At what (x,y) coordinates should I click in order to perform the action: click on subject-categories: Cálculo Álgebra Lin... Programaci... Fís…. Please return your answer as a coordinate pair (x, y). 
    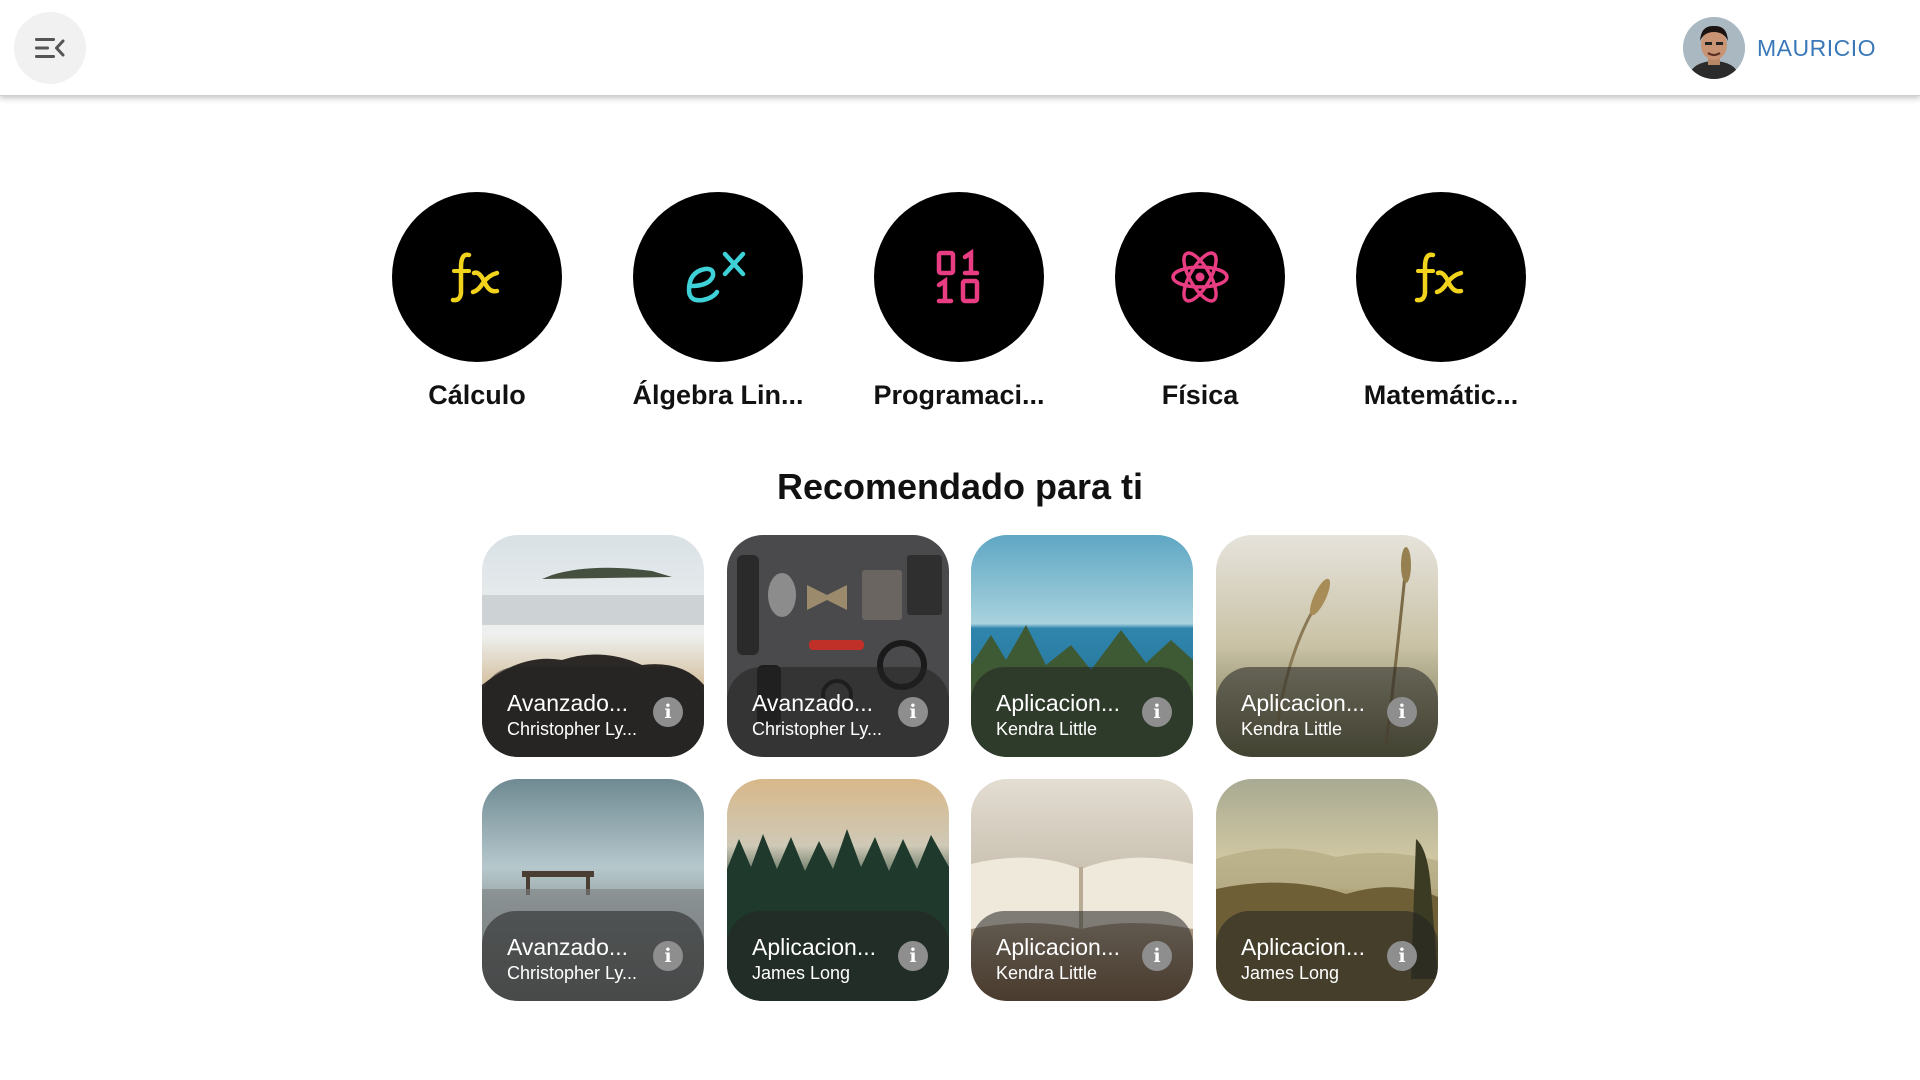
    Looking at the image, I should click on (960, 307).